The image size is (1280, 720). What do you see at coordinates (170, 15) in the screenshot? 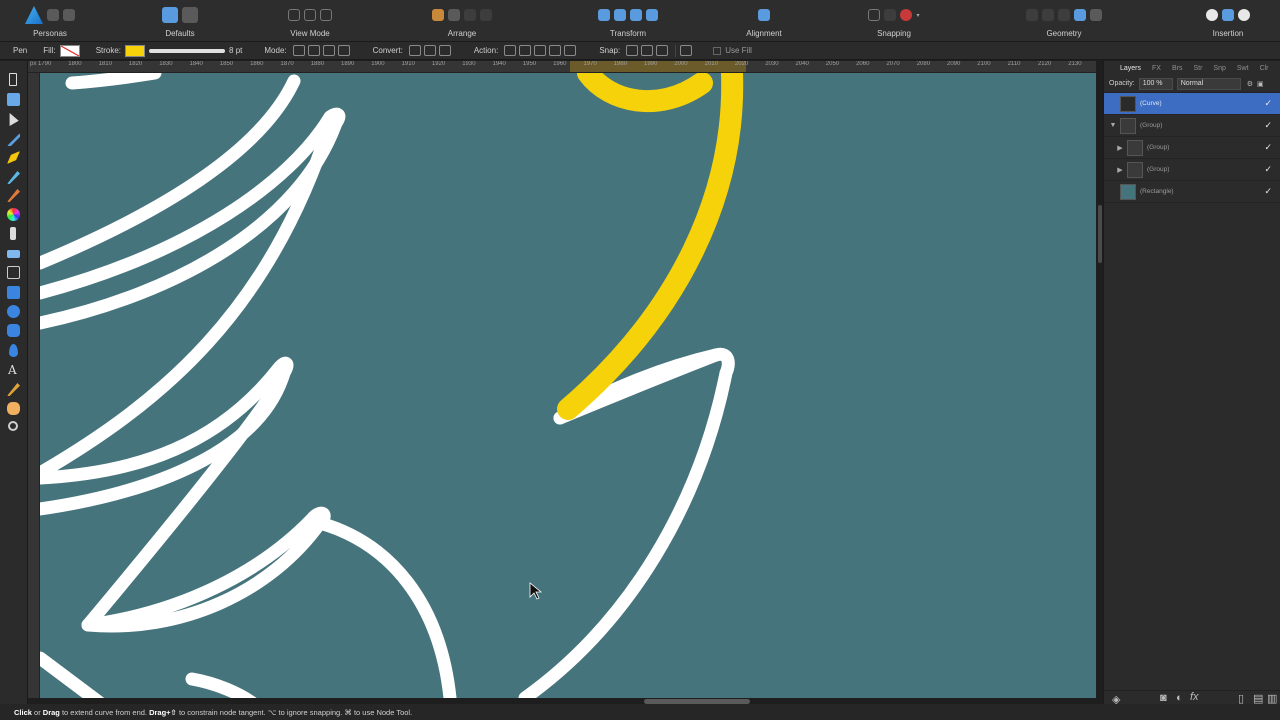
I see `synchronize-defaults-icon` at bounding box center [170, 15].